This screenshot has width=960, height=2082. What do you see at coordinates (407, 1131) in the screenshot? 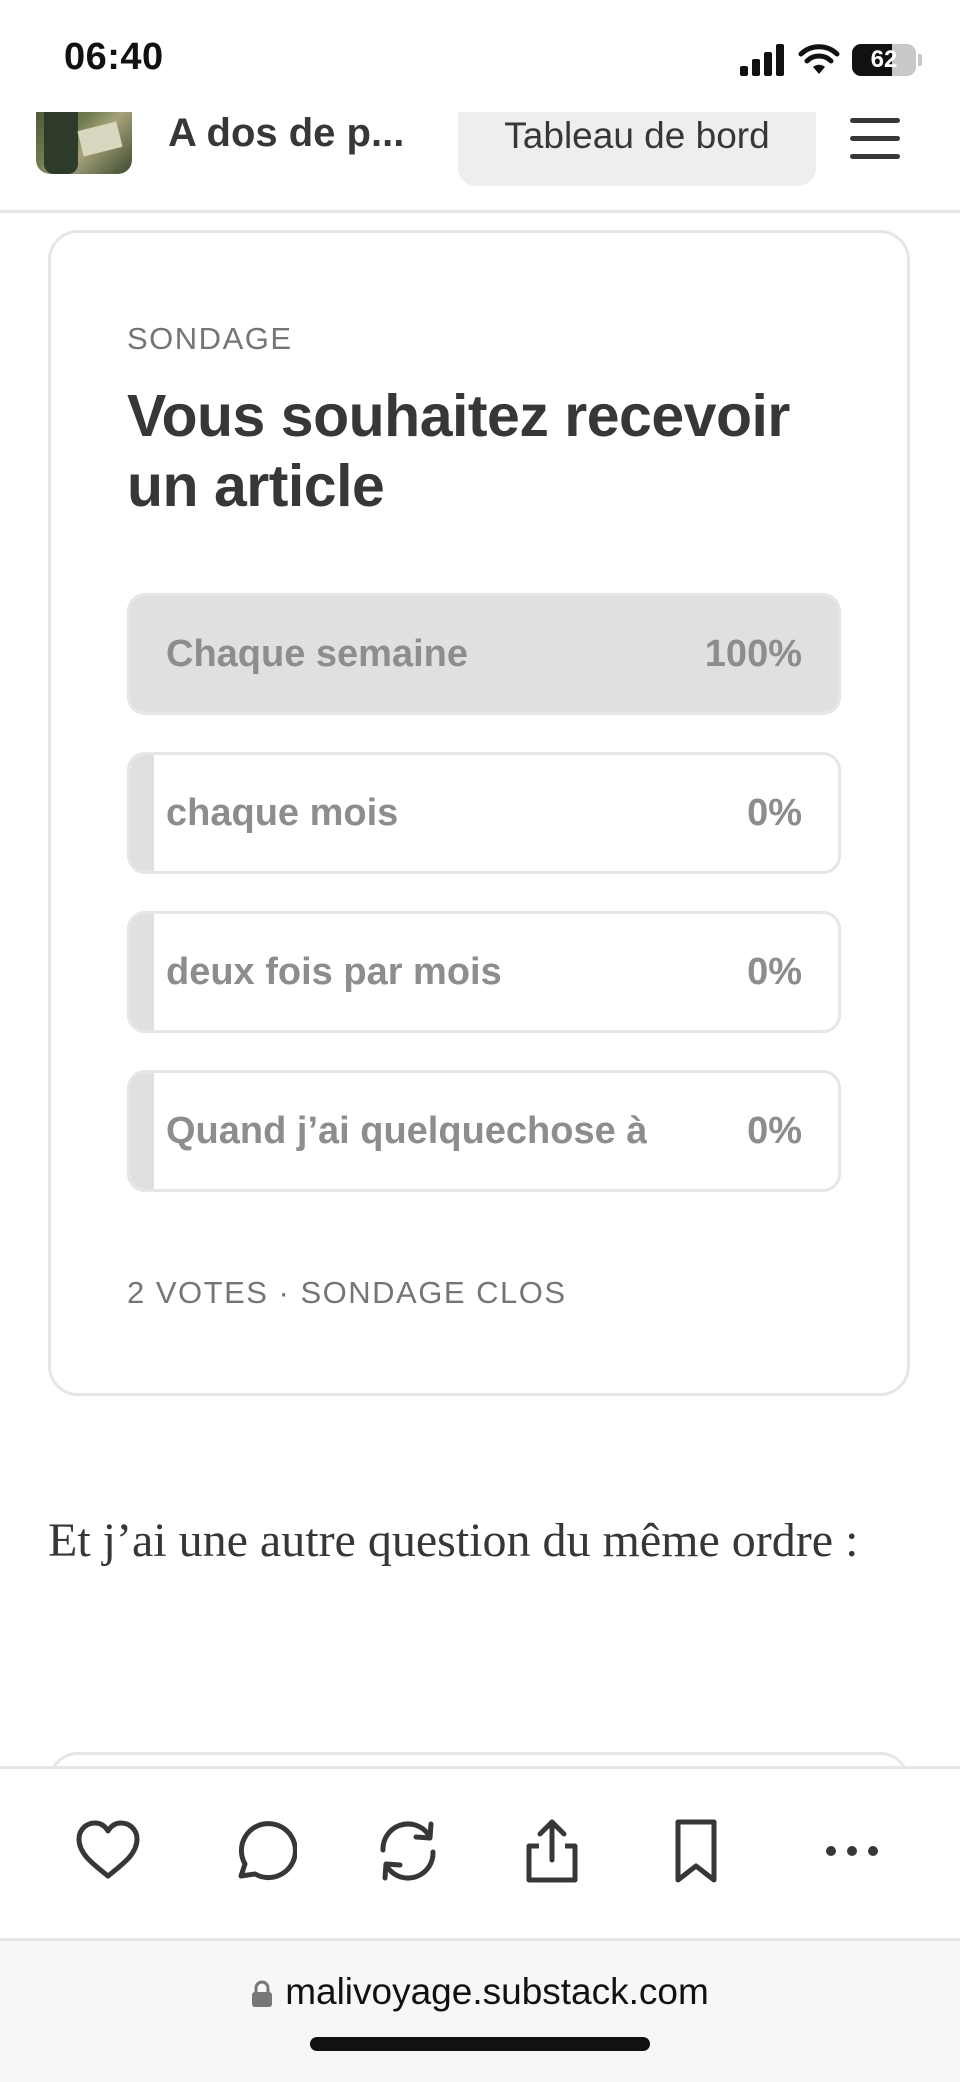
I see `poll-option-label: Quand j’ai quelquechose à` at bounding box center [407, 1131].